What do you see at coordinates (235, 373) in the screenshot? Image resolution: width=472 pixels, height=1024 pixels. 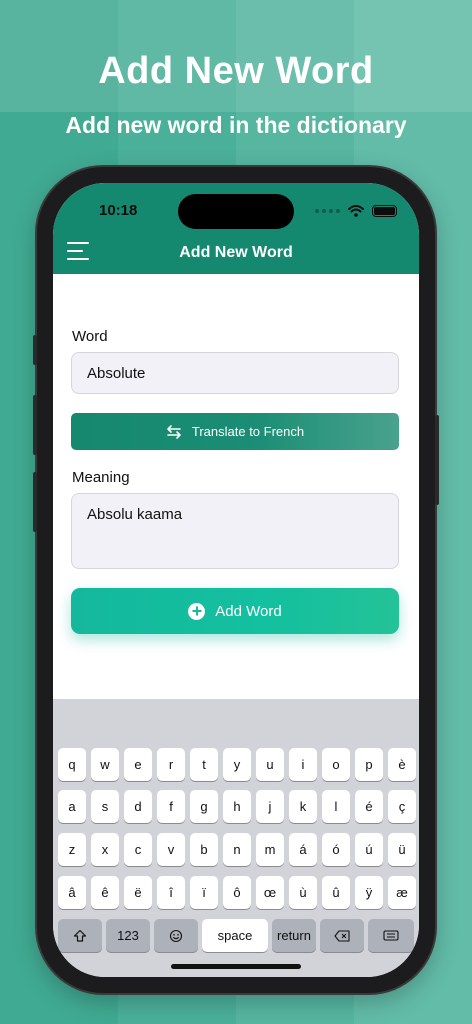 I see `word-input: Absolute` at bounding box center [235, 373].